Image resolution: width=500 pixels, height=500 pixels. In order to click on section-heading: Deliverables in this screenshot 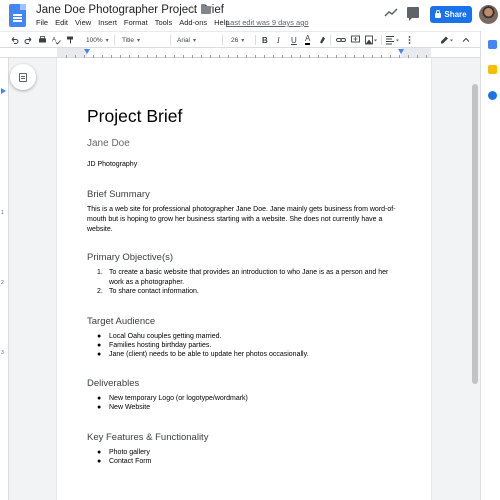, I will do `click(113, 383)`.